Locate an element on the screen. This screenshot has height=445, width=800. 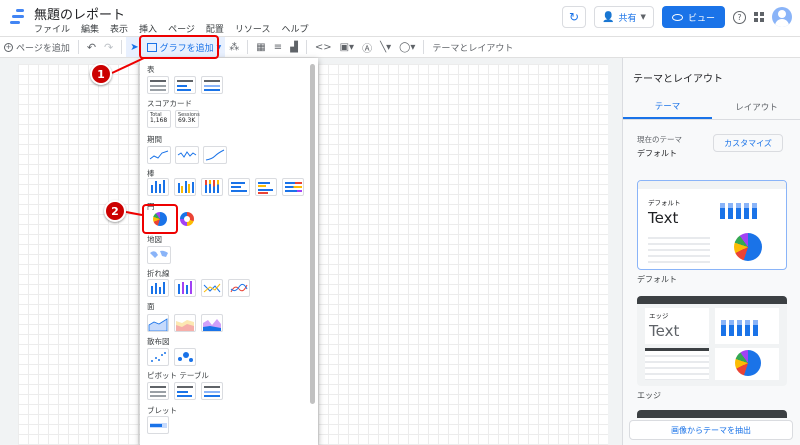
tab-theme: テーマ is located at coordinates (667, 106).